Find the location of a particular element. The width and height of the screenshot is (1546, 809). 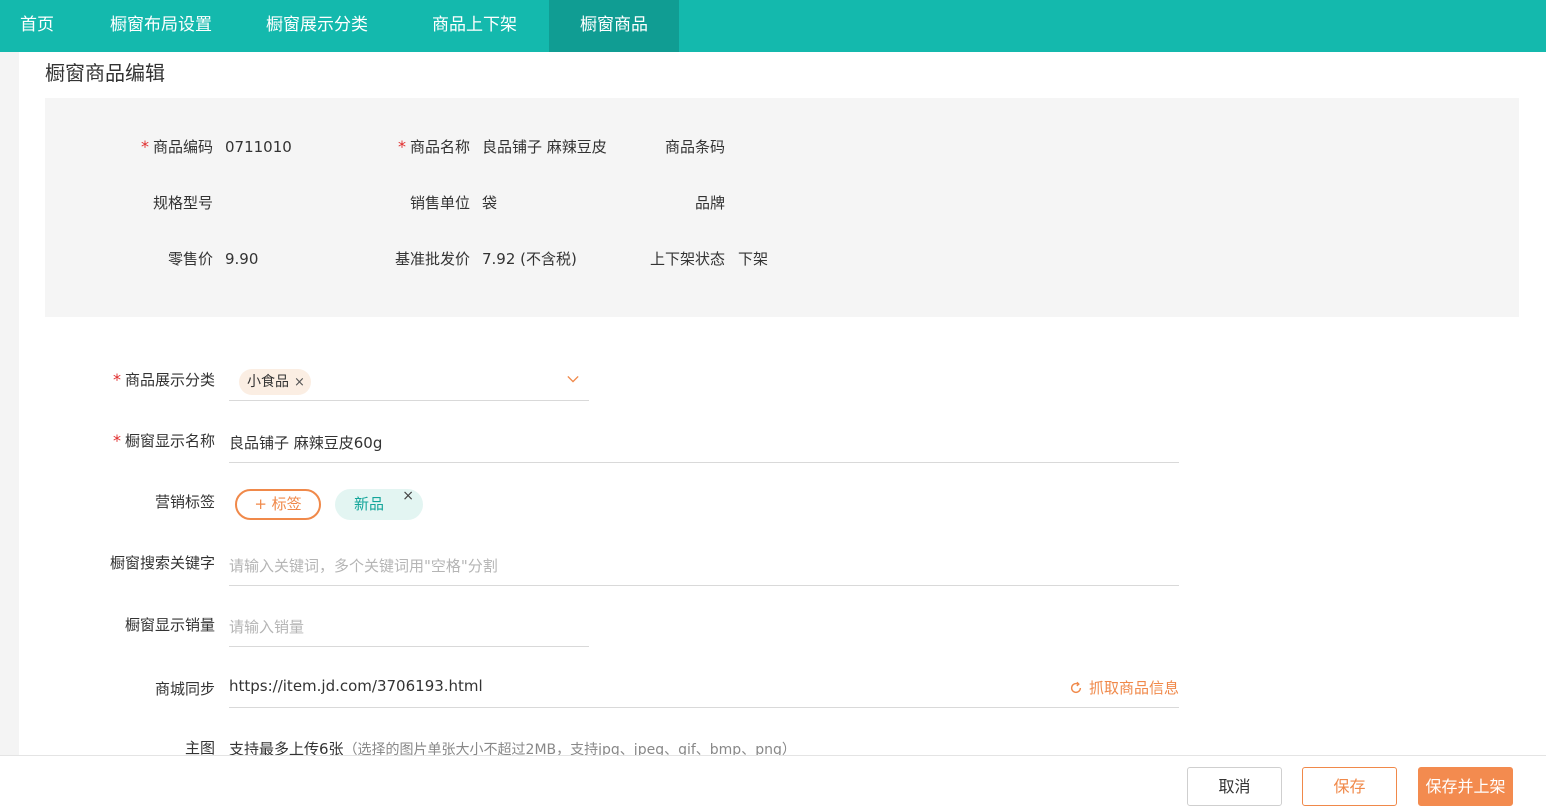

product-name-value: 良品铺子 麻辣豆皮 is located at coordinates (544, 147).